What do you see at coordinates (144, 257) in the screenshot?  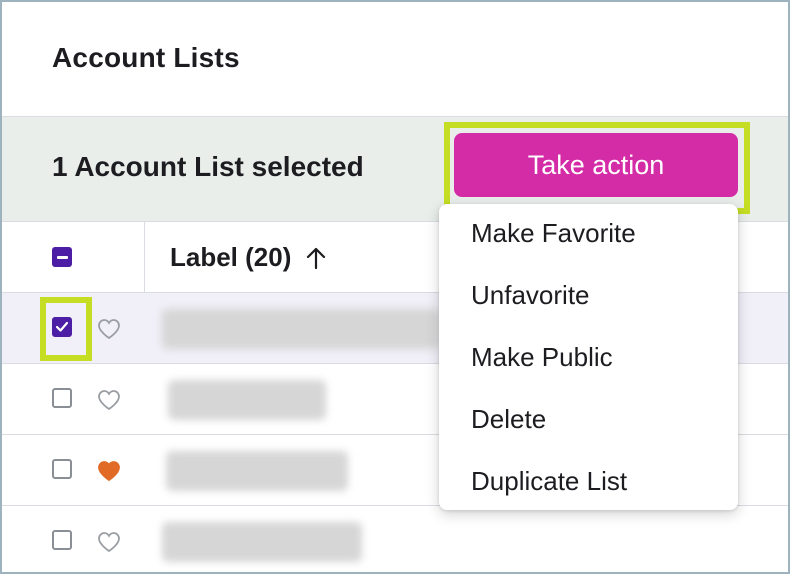 I see `column-divider` at bounding box center [144, 257].